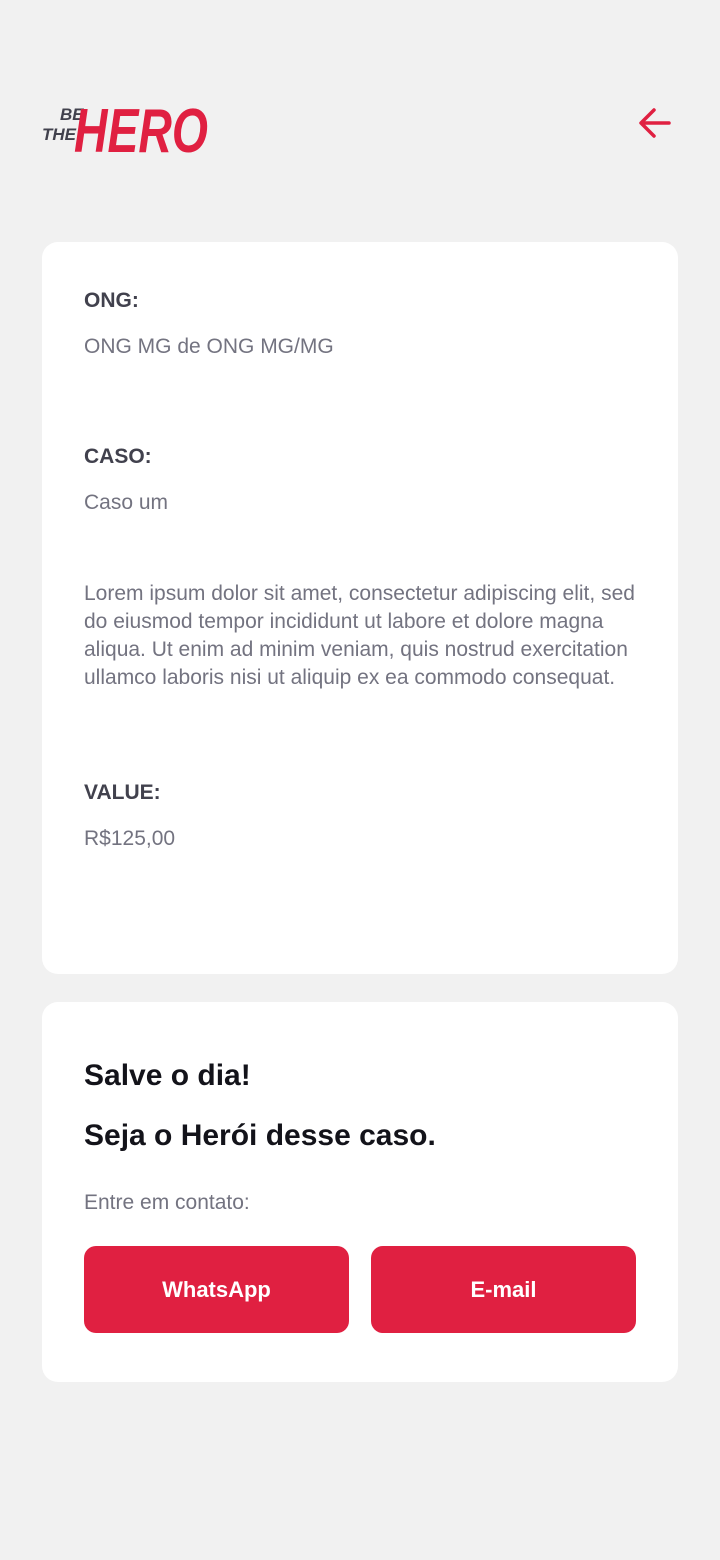 The image size is (720, 1560). Describe the element at coordinates (209, 346) in the screenshot. I see `ong-value: ONG MG de ONG MG/MG` at that location.